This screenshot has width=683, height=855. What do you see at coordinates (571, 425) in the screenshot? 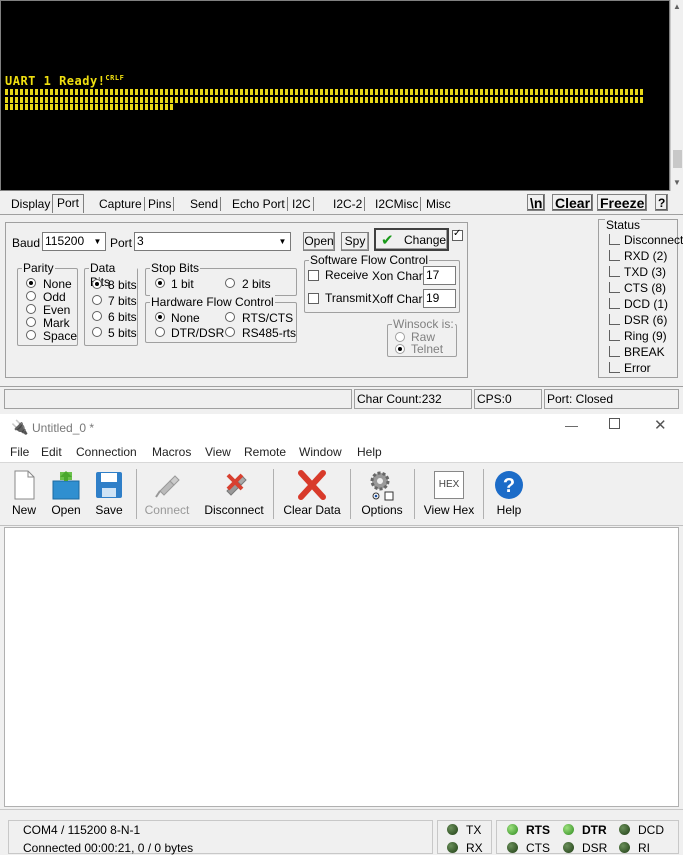
I see `minimize-icon: —` at bounding box center [571, 425].